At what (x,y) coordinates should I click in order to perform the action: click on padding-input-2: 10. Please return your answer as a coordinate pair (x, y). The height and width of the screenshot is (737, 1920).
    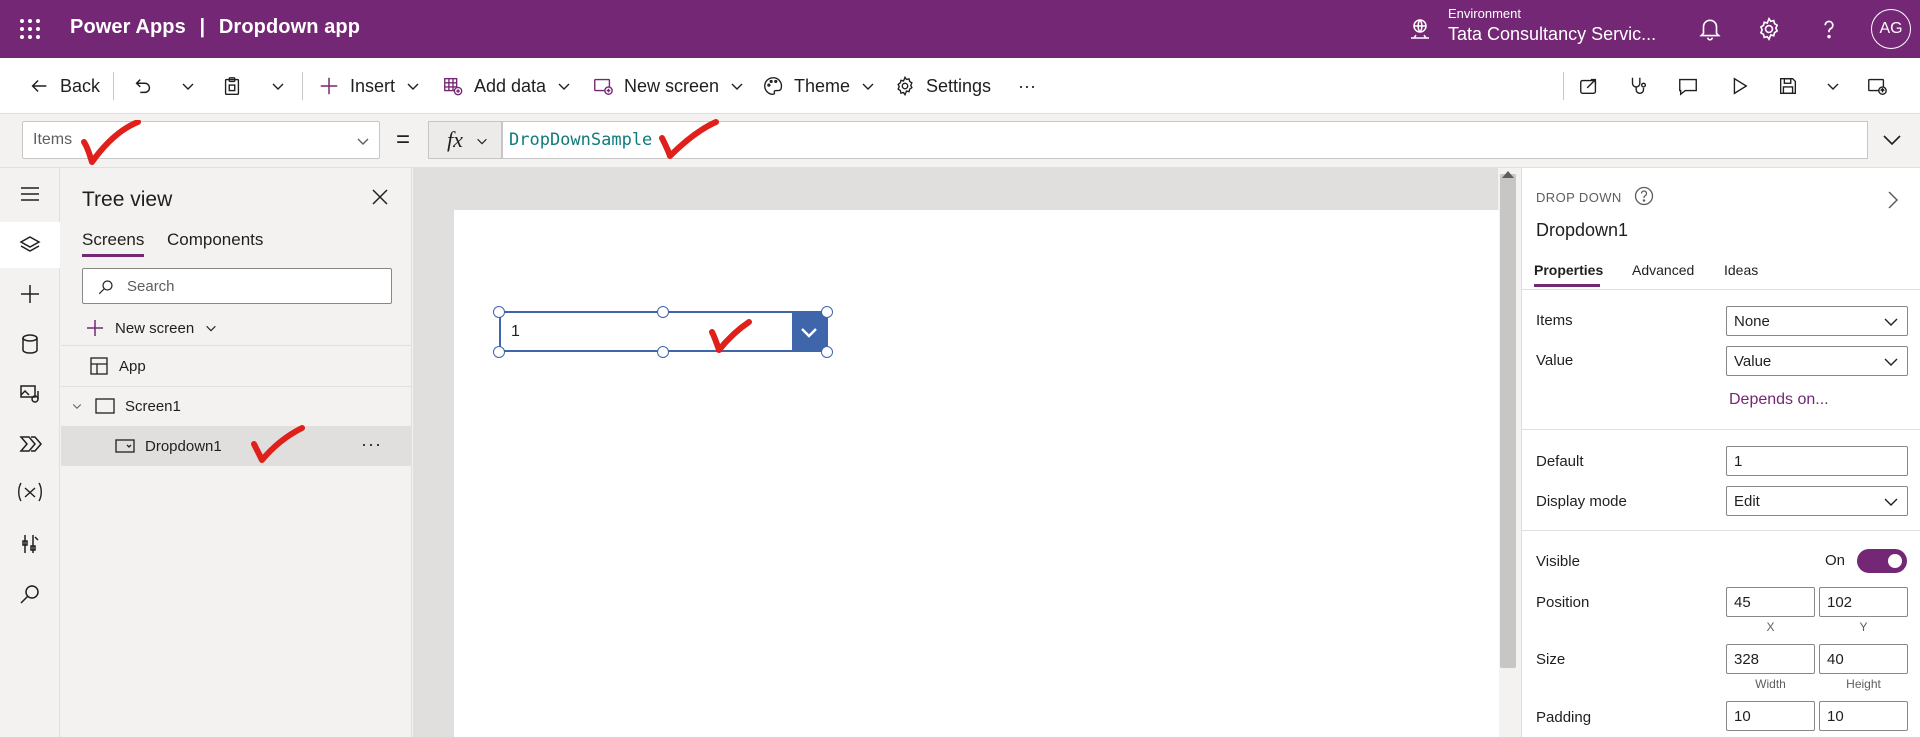
    Looking at the image, I should click on (1863, 716).